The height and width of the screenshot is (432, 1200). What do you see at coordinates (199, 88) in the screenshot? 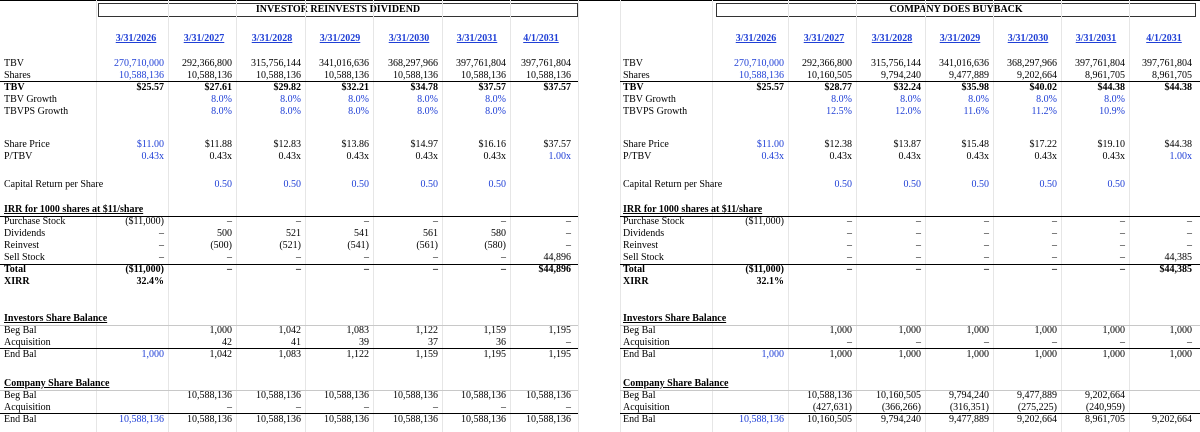
I see `left-cell: $27.61` at bounding box center [199, 88].